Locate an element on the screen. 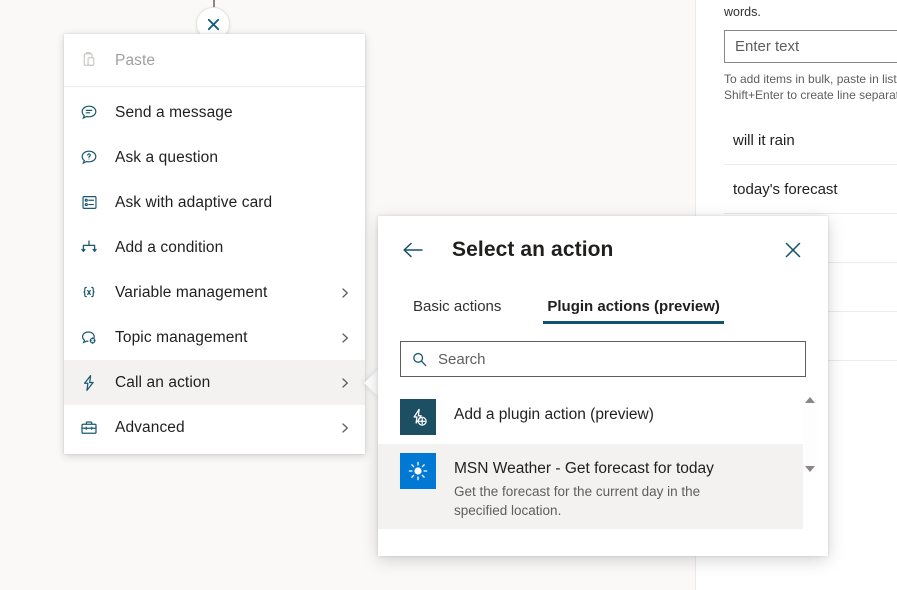  tab-basic-actions: Basic actions is located at coordinates (457, 311).